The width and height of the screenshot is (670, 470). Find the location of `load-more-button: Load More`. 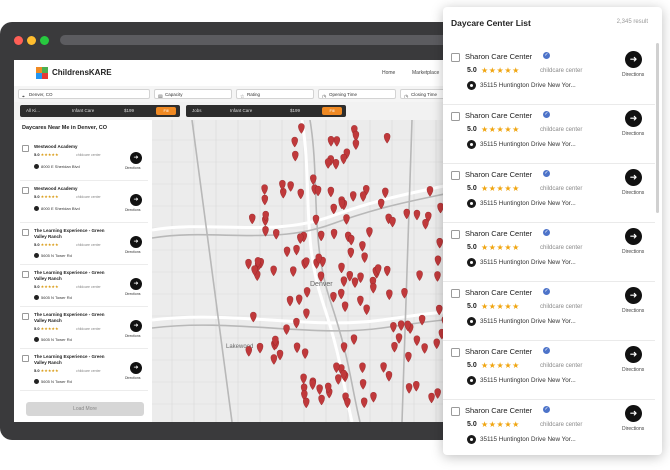

load-more-button: Load More is located at coordinates (85, 409).